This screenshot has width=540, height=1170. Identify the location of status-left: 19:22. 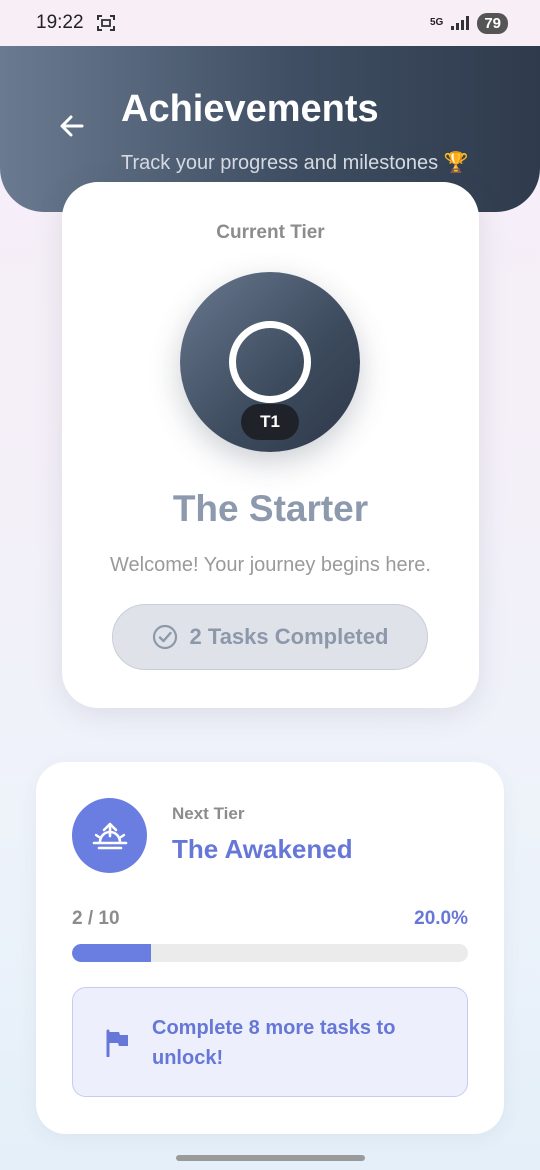
(76, 23).